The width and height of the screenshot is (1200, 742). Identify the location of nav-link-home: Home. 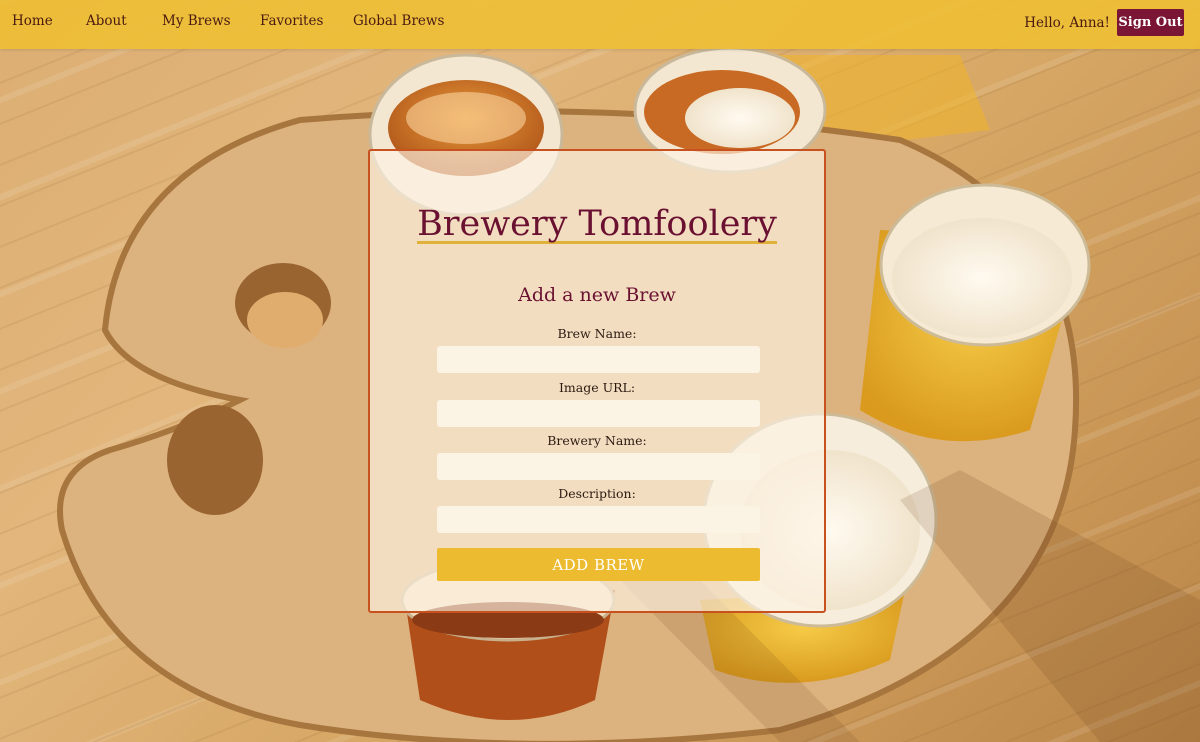
(32, 21).